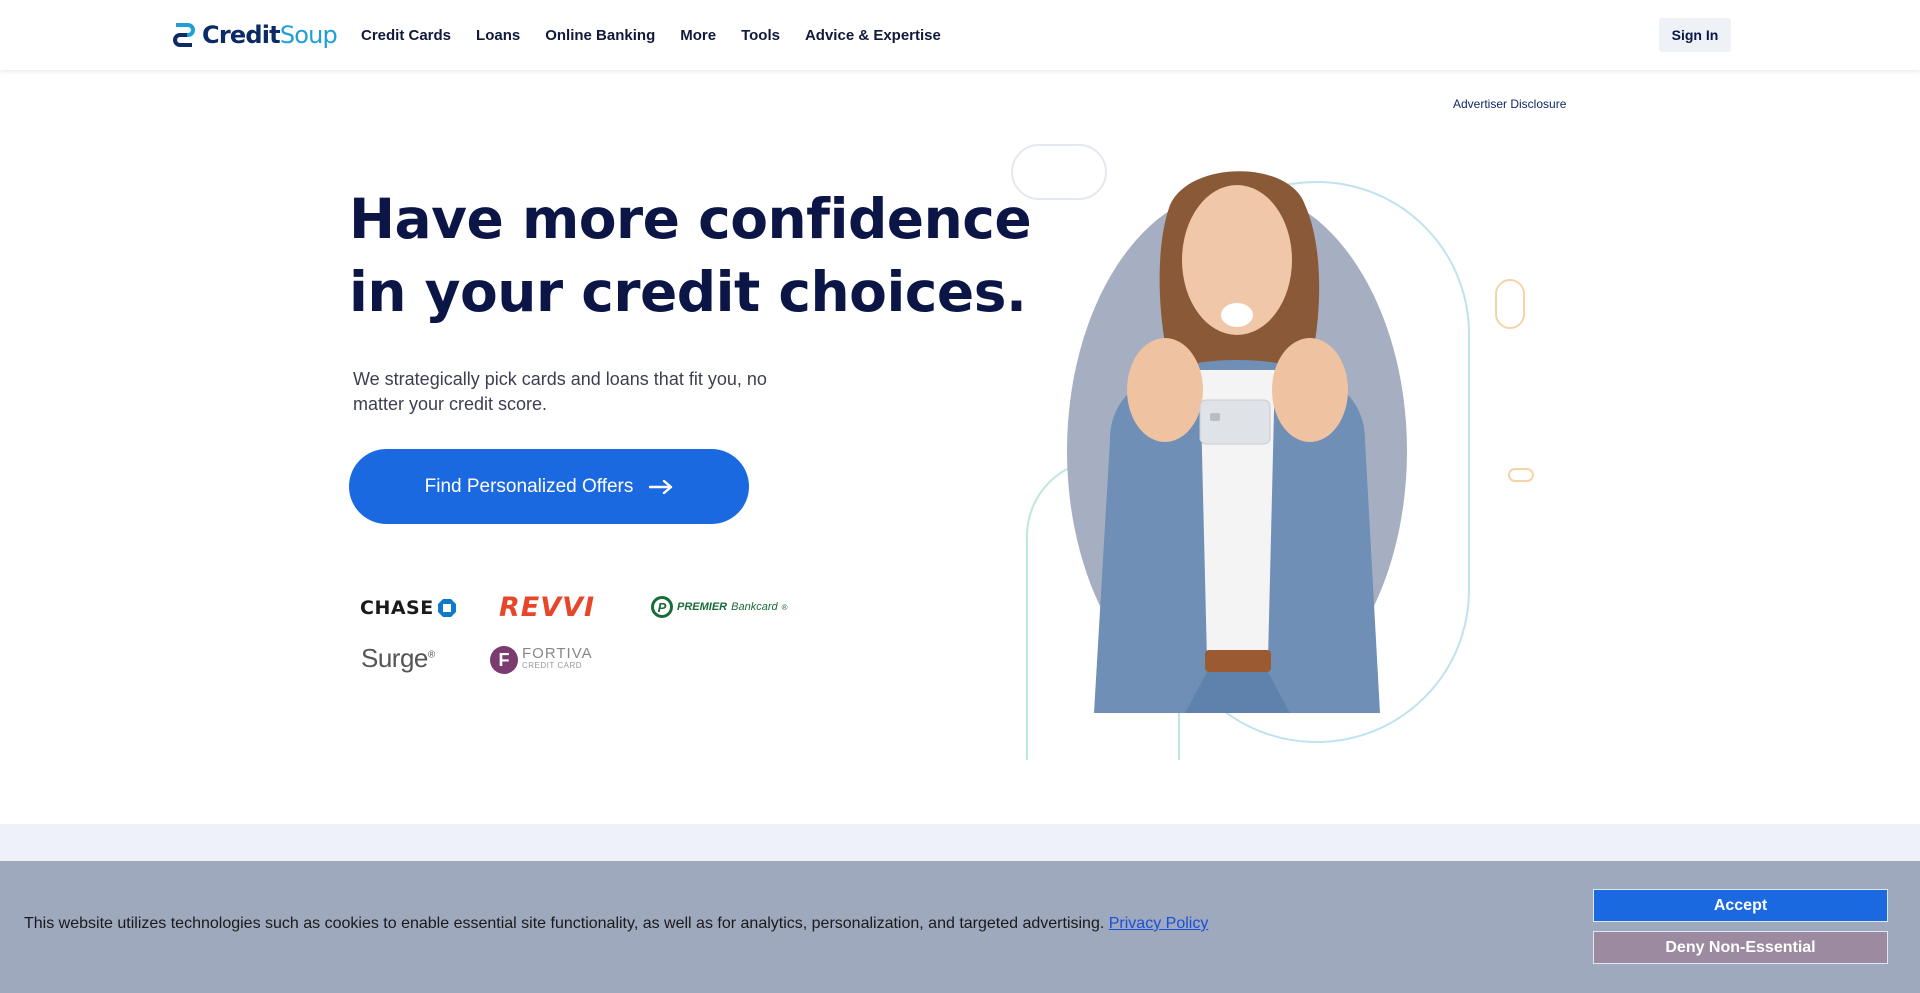 This screenshot has width=1920, height=993. What do you see at coordinates (760, 35) in the screenshot?
I see `nav-tools: Tools` at bounding box center [760, 35].